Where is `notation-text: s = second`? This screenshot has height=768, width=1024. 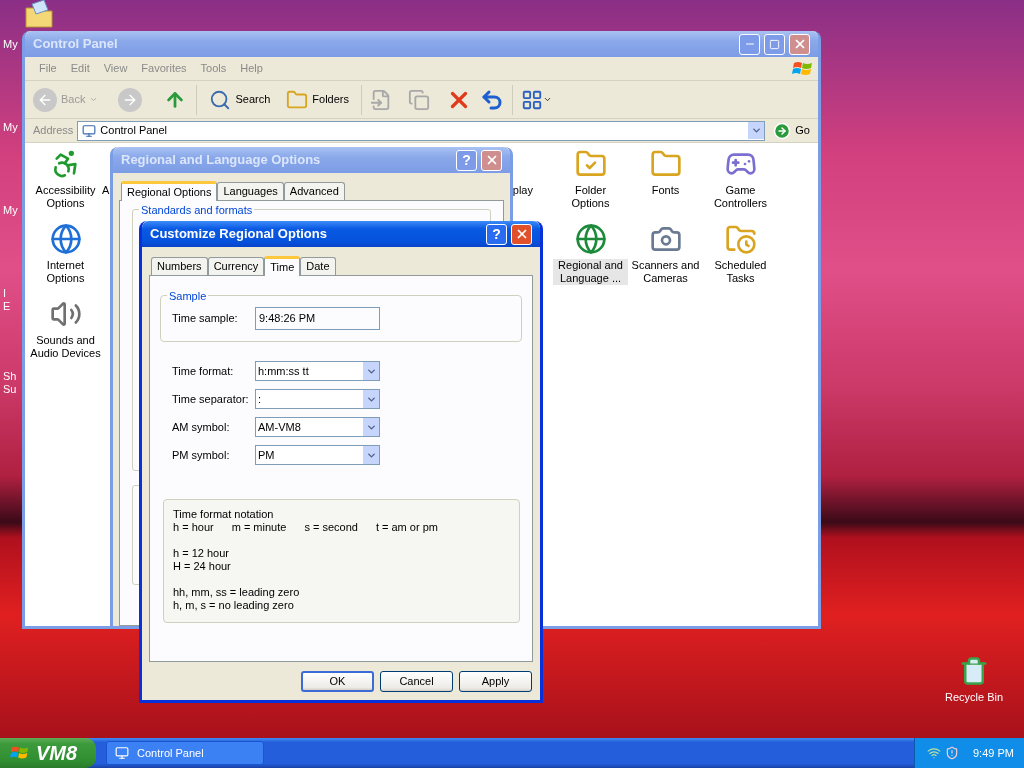
notation-text: s = second is located at coordinates (331, 527).